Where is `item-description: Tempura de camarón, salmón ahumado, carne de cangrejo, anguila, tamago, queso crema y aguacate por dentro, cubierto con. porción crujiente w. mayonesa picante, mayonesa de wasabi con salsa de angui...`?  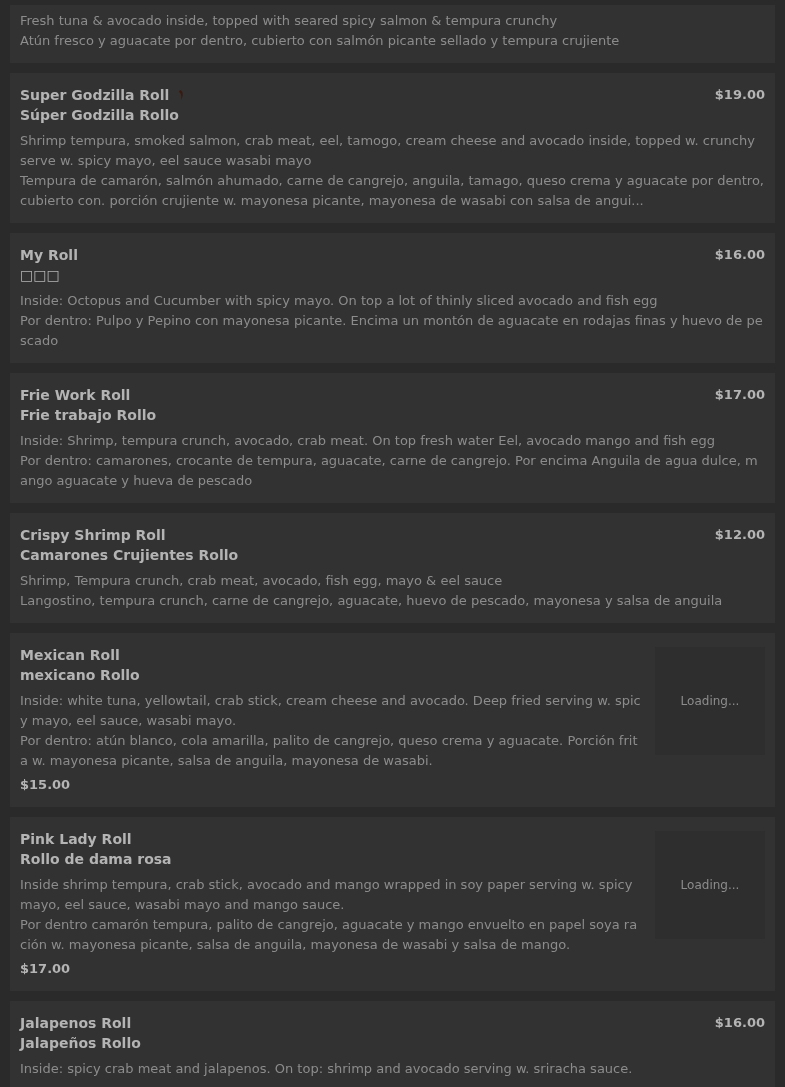 item-description: Tempura de camarón, salmón ahumado, carne de cangrejo, anguila, tamago, queso crema y aguacate por dentro, cubierto con. porción crujiente w. mayonesa picante, mayonesa de wasabi con salsa de angui... is located at coordinates (392, 191).